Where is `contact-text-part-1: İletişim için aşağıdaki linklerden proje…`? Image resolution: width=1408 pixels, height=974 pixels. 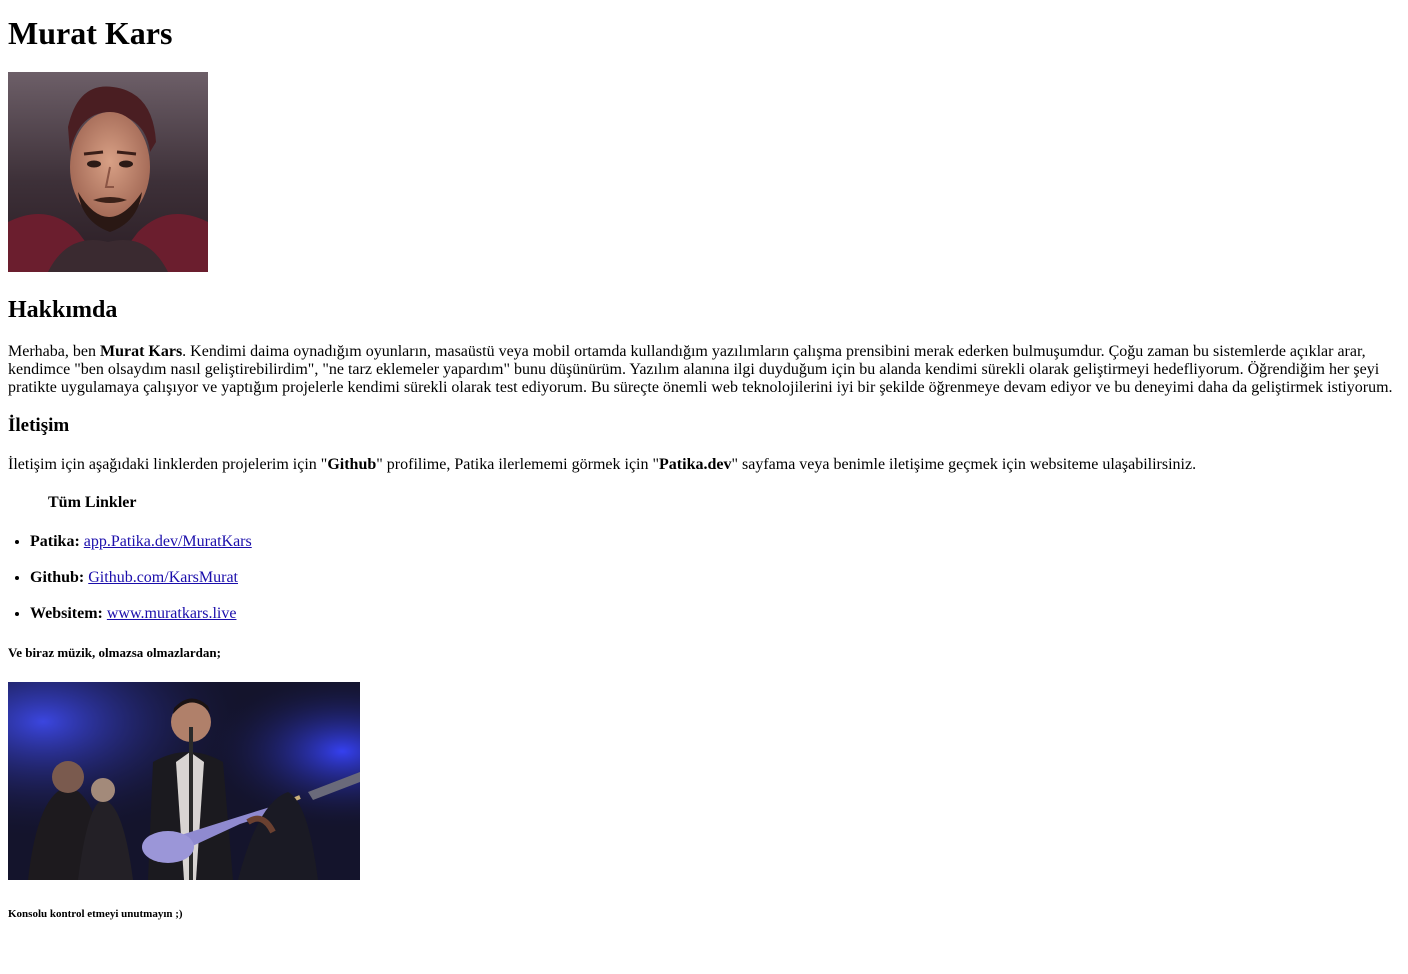
contact-text-part-1: İletişim için aşağıdaki linklerden proje… is located at coordinates (168, 464).